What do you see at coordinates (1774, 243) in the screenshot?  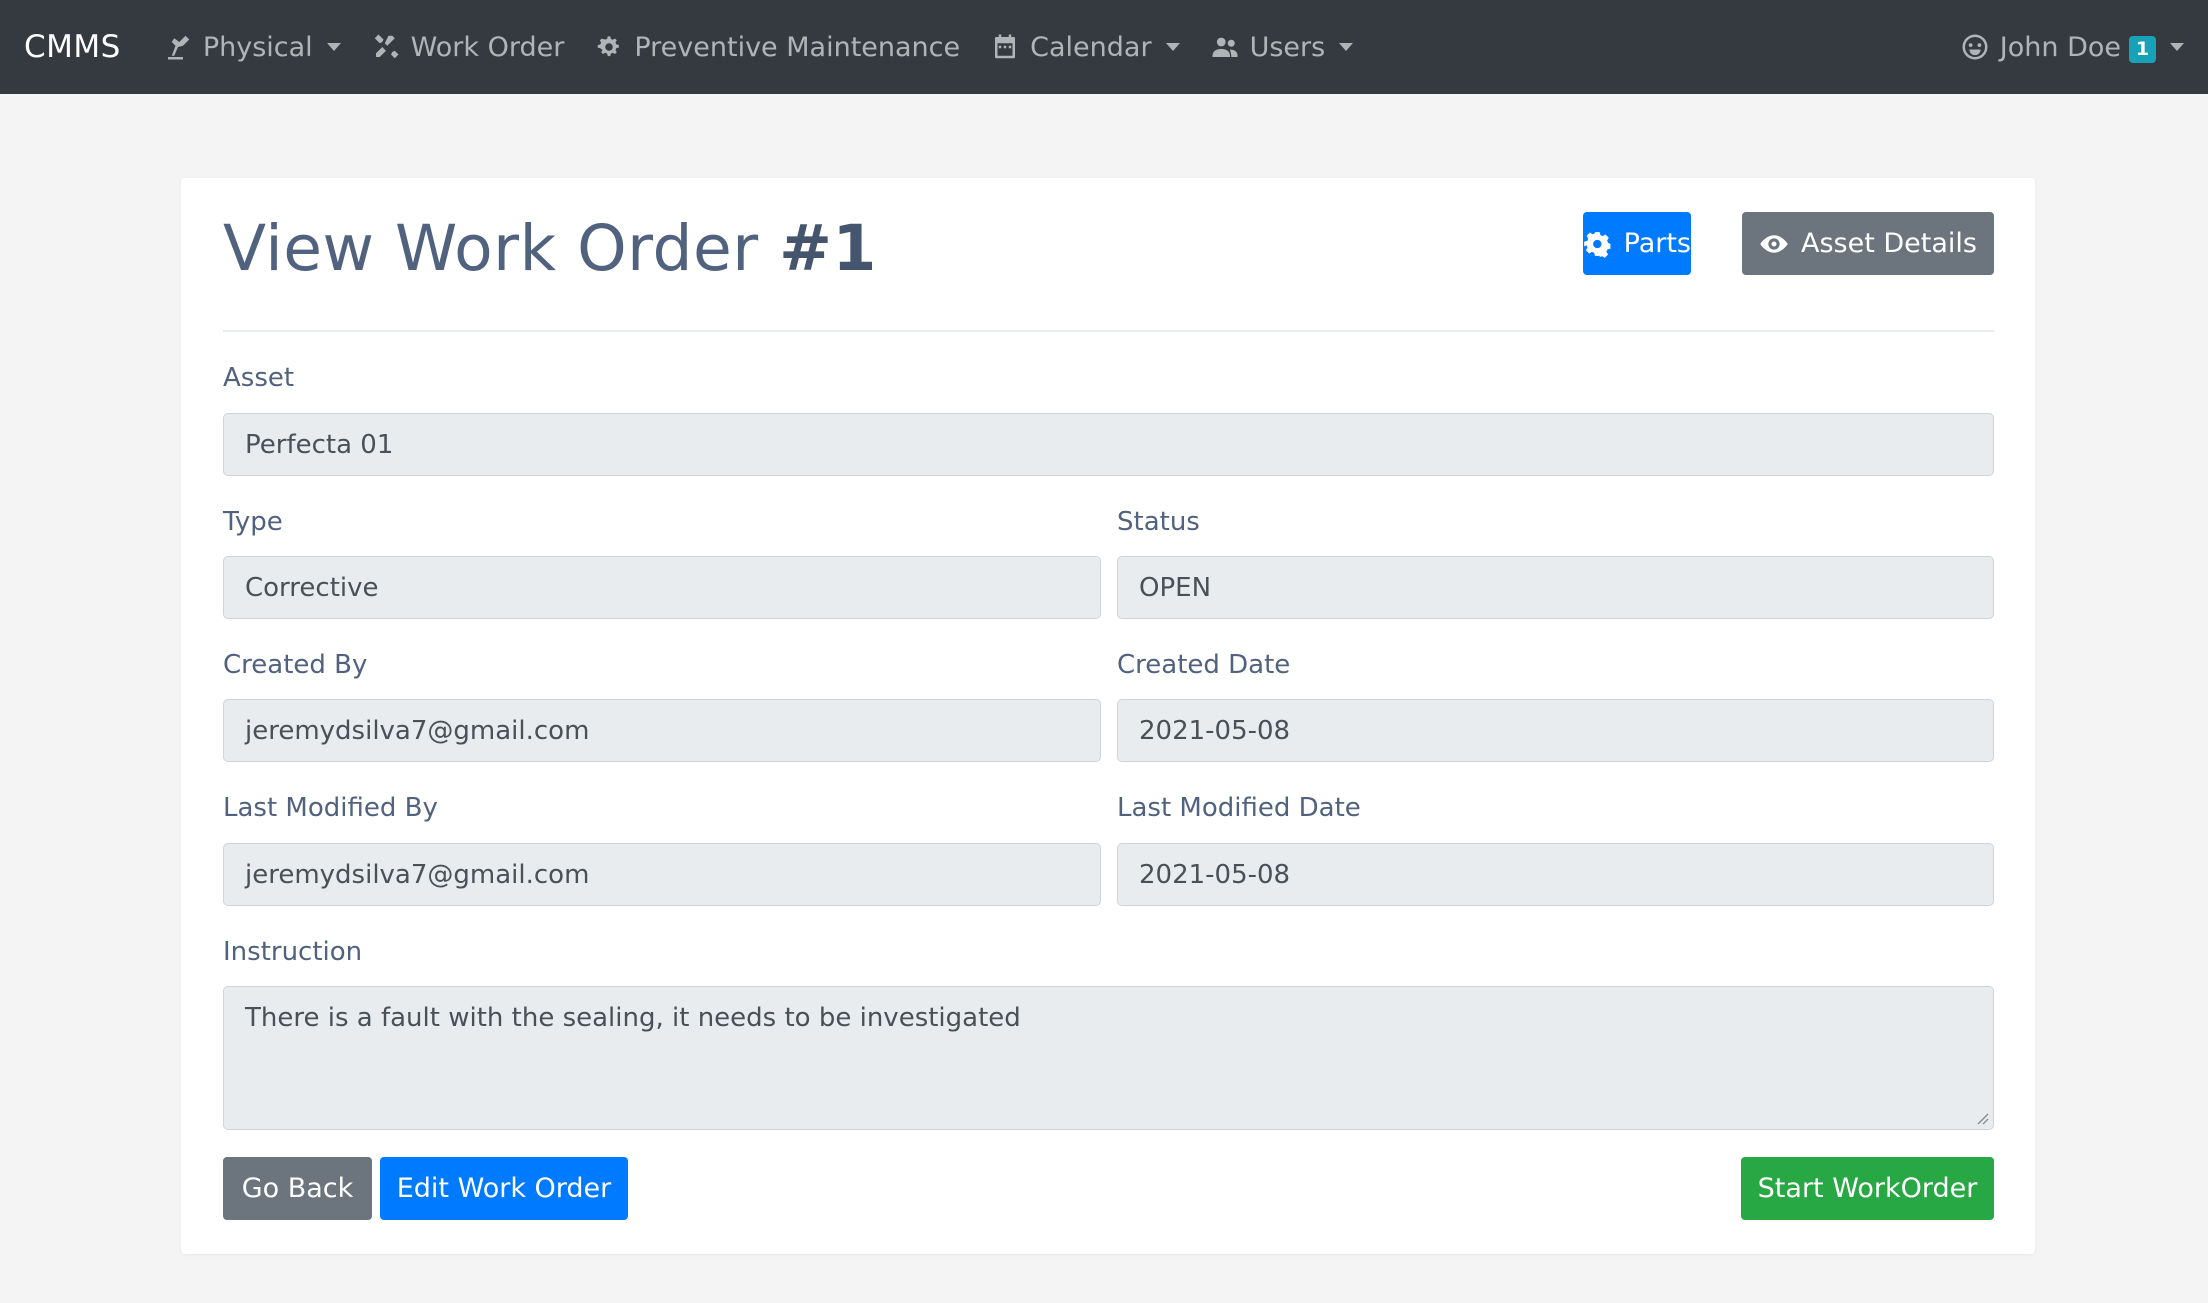 I see `eye-icon` at bounding box center [1774, 243].